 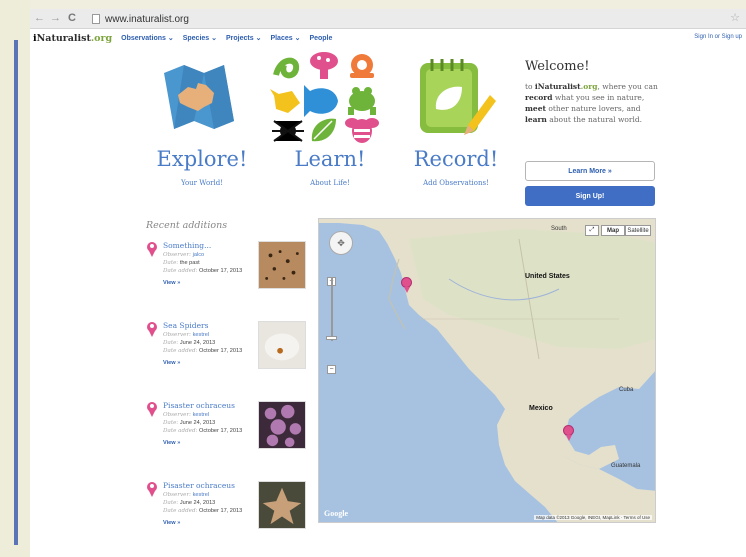 I want to click on explore-subtitle: Your World!, so click(x=202, y=183).